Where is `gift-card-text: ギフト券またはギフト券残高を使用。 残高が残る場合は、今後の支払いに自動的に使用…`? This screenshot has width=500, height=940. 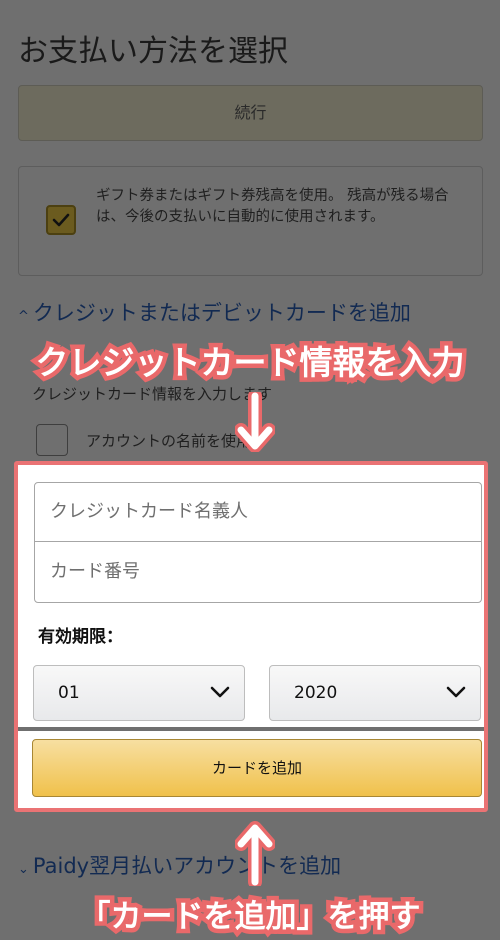 gift-card-text: ギフト券またはギフト券残高を使用。 残高が残る場合は、今後の支払いに自動的に使用… is located at coordinates (272, 206).